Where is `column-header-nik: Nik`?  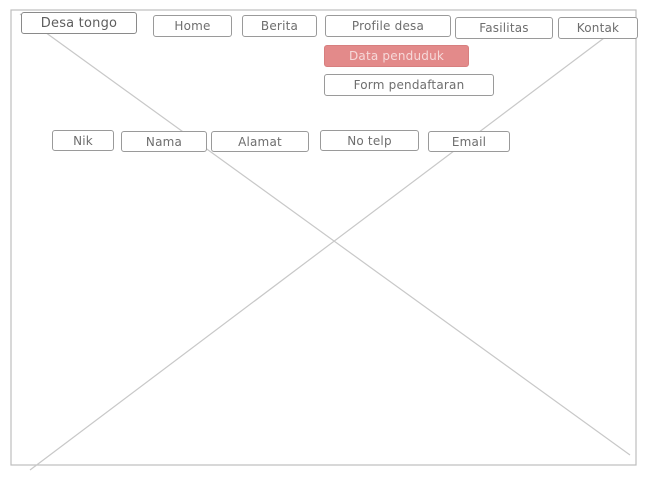 column-header-nik: Nik is located at coordinates (83, 140).